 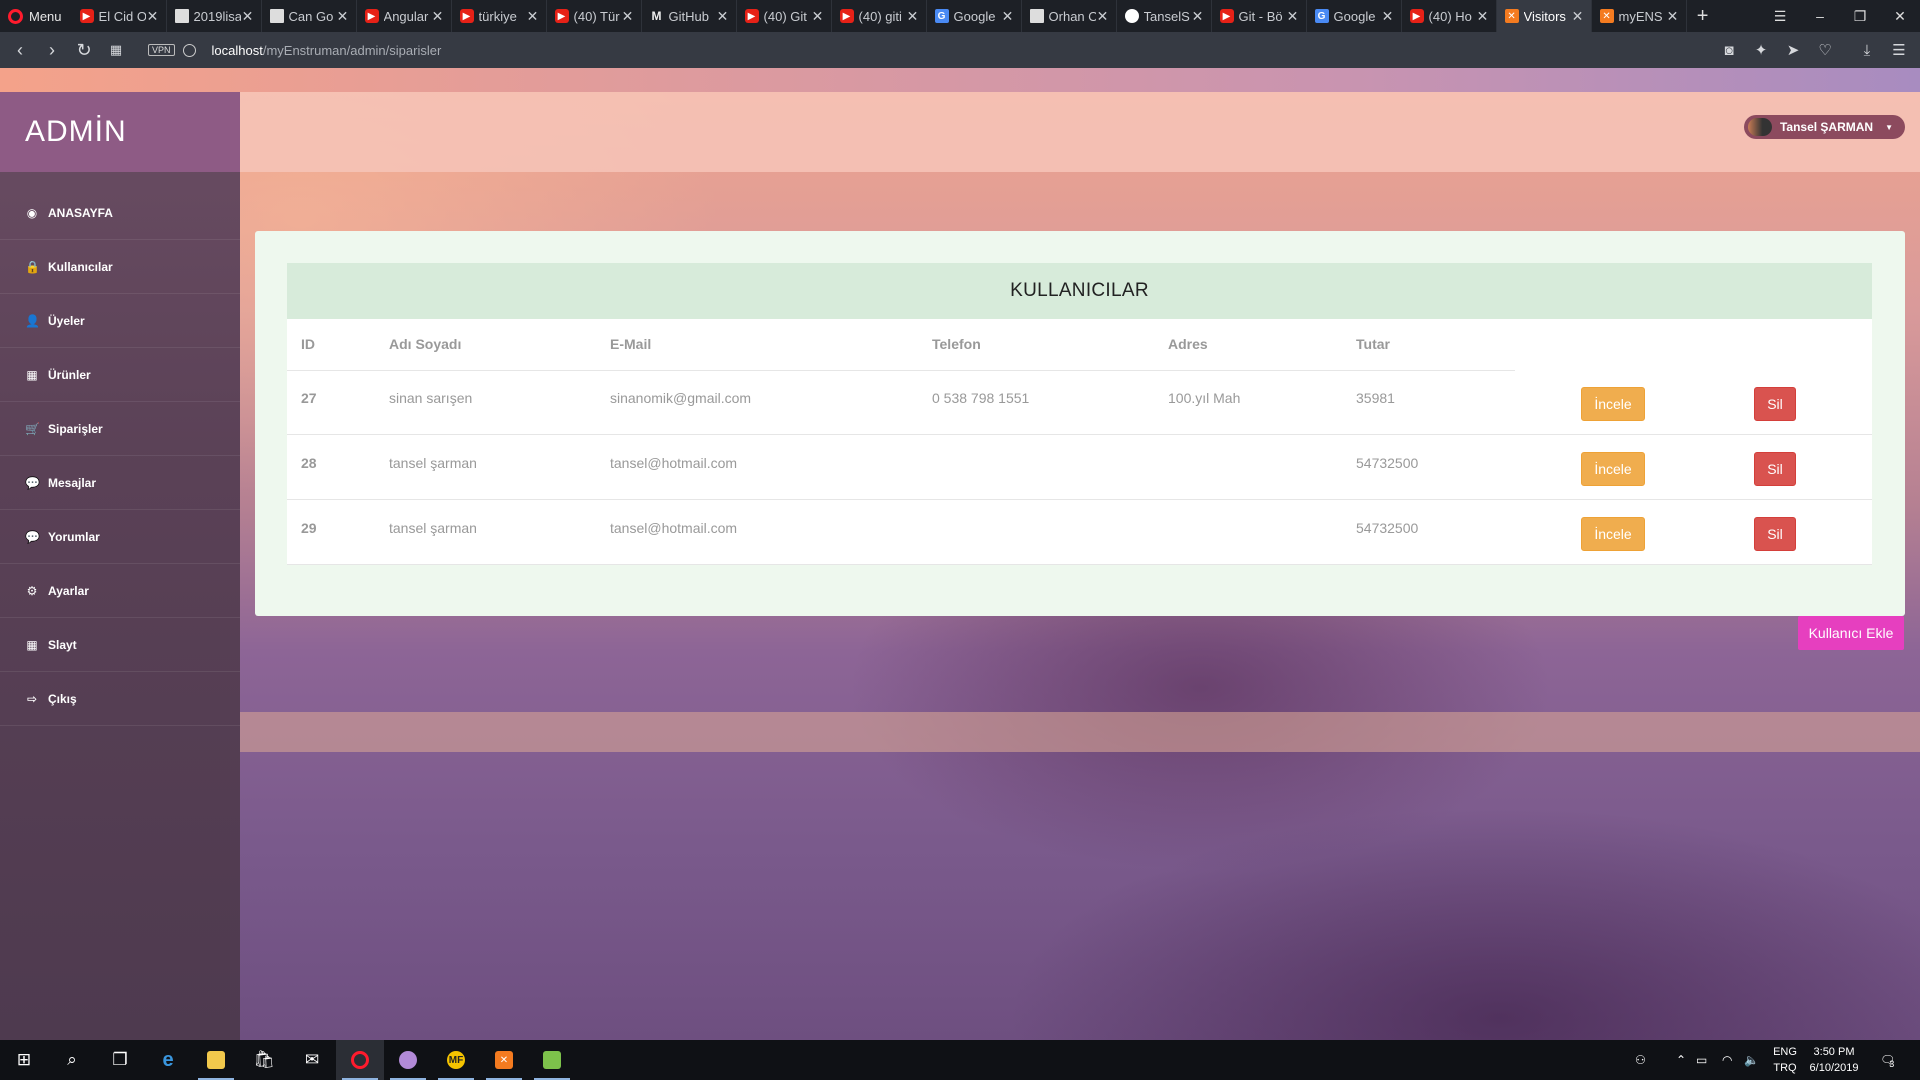 I want to click on sidebar-item-4: ▦ Ürünler, so click(x=120, y=375).